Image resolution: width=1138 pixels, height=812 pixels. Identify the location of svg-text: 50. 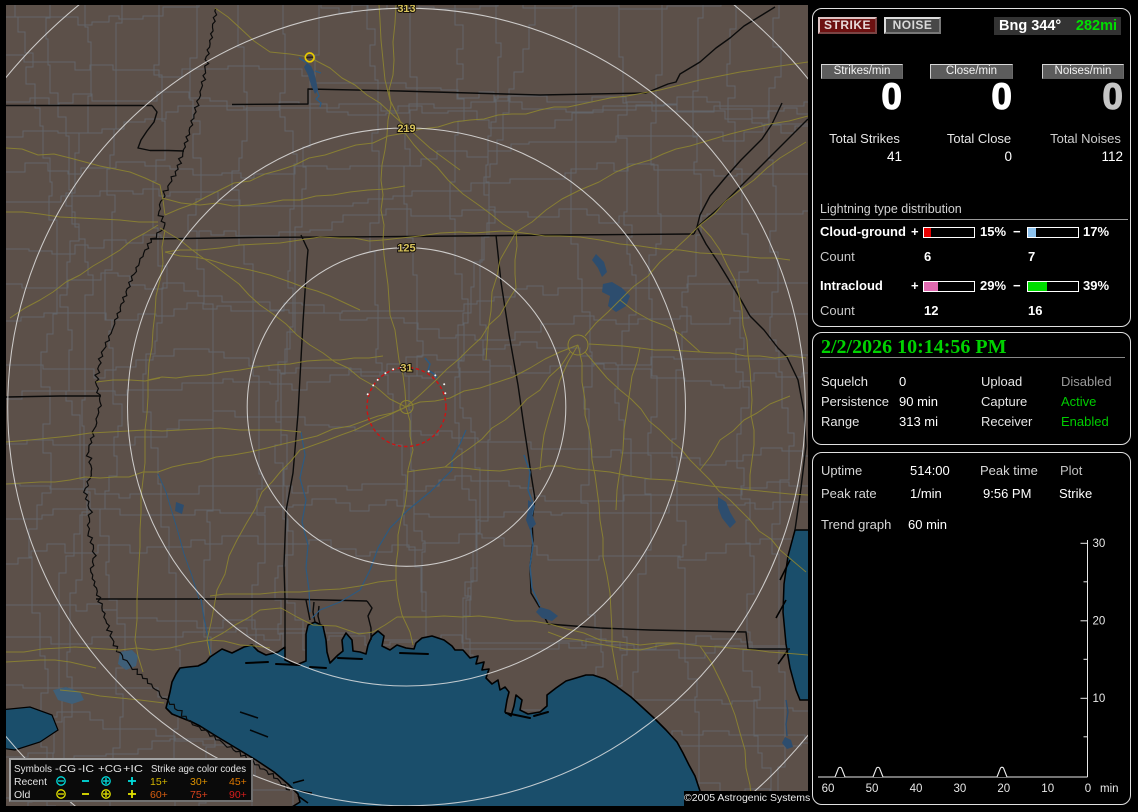
(872, 789).